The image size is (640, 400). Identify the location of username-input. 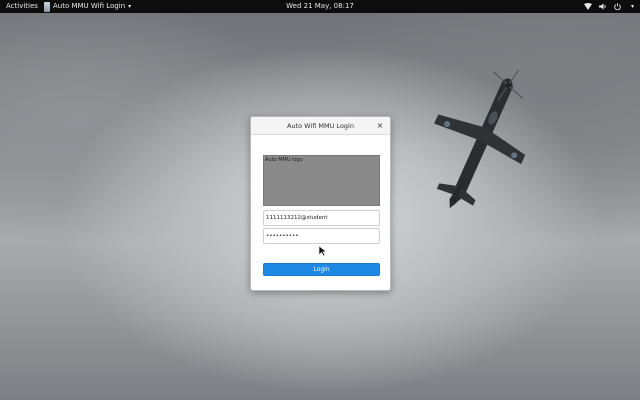
(321, 218).